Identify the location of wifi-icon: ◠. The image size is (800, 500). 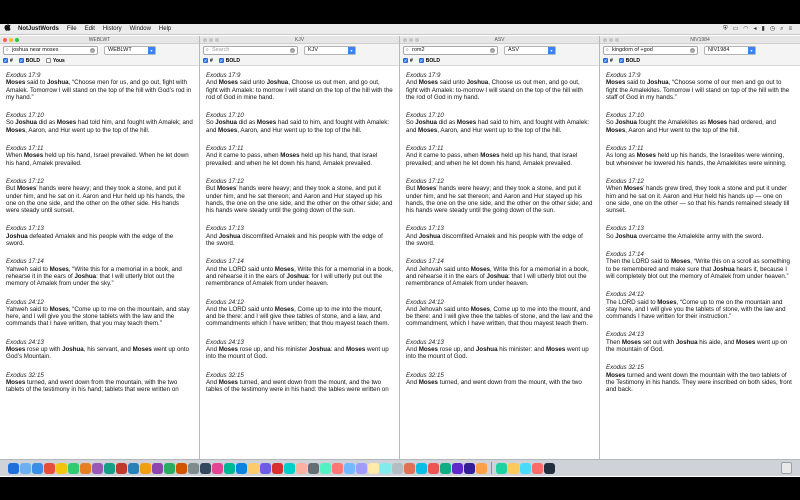
(745, 29).